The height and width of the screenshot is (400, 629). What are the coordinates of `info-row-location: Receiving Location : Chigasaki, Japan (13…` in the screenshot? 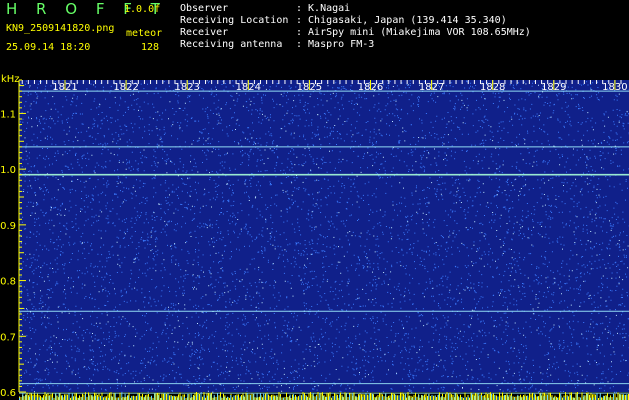 It's located at (343, 20).